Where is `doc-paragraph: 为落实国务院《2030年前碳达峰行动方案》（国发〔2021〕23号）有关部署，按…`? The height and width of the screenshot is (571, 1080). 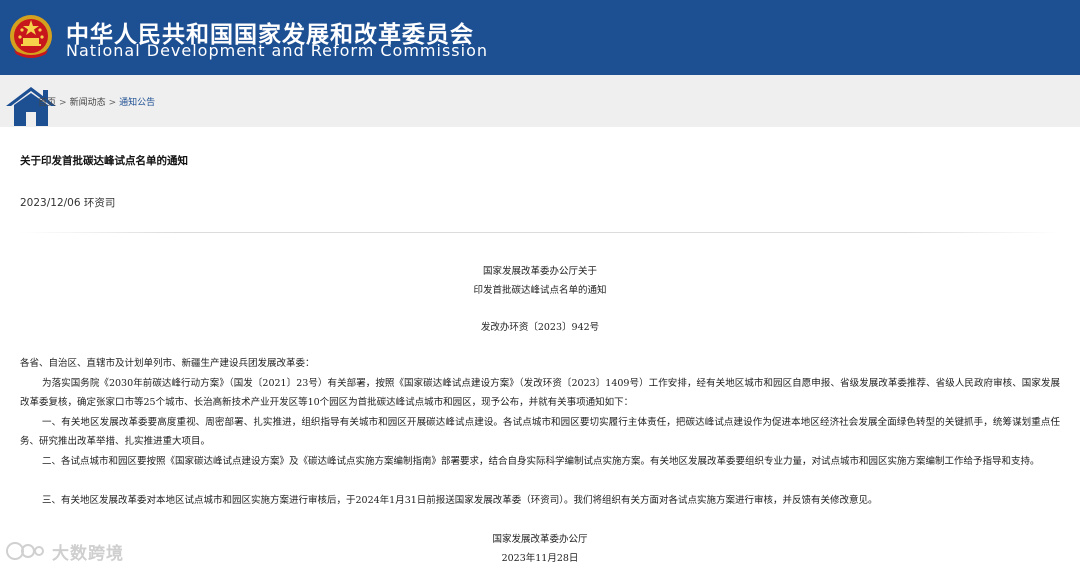 doc-paragraph: 为落实国务院《2030年前碳达峰行动方案》（国发〔2021〕23号）有关部署，按… is located at coordinates (540, 393).